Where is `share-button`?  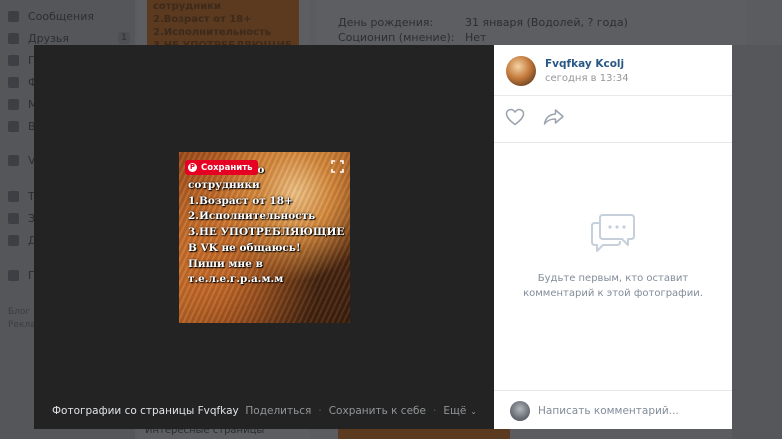
share-button is located at coordinates (554, 117).